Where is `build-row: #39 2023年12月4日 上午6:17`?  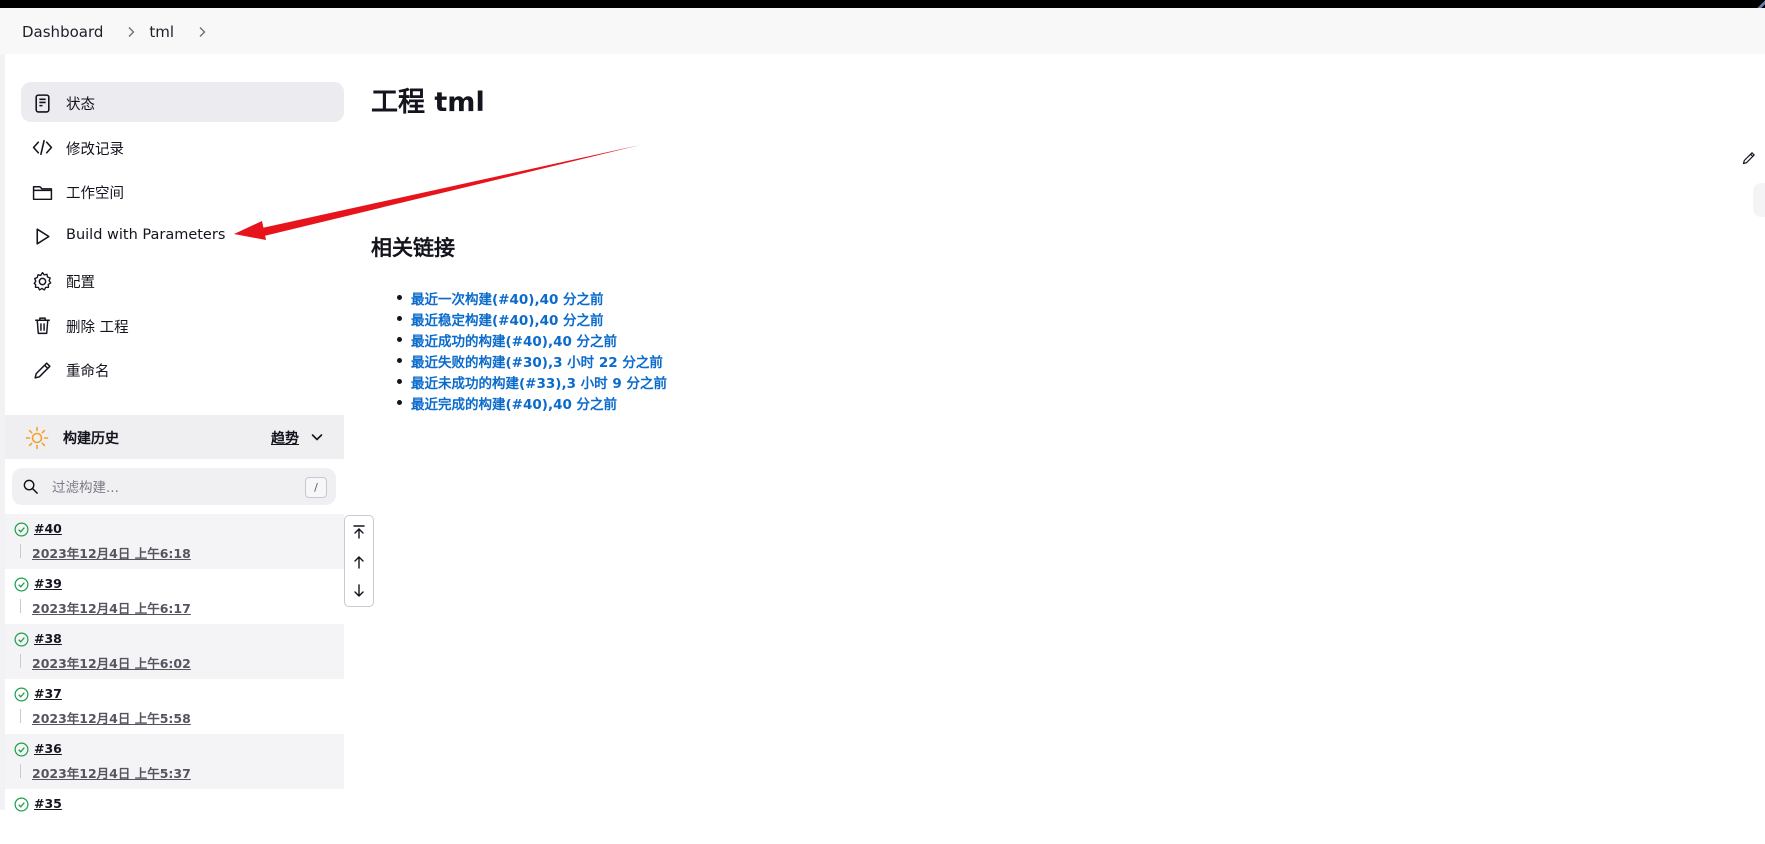
build-row: #39 2023年12月4日 上午6:17 is located at coordinates (174, 596).